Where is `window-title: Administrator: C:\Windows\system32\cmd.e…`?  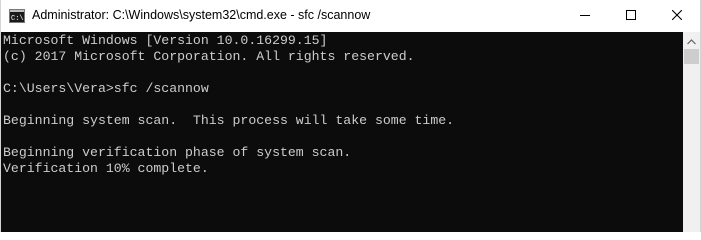
window-title: Administrator: C:\Windows\system32\cmd.e… is located at coordinates (201, 15).